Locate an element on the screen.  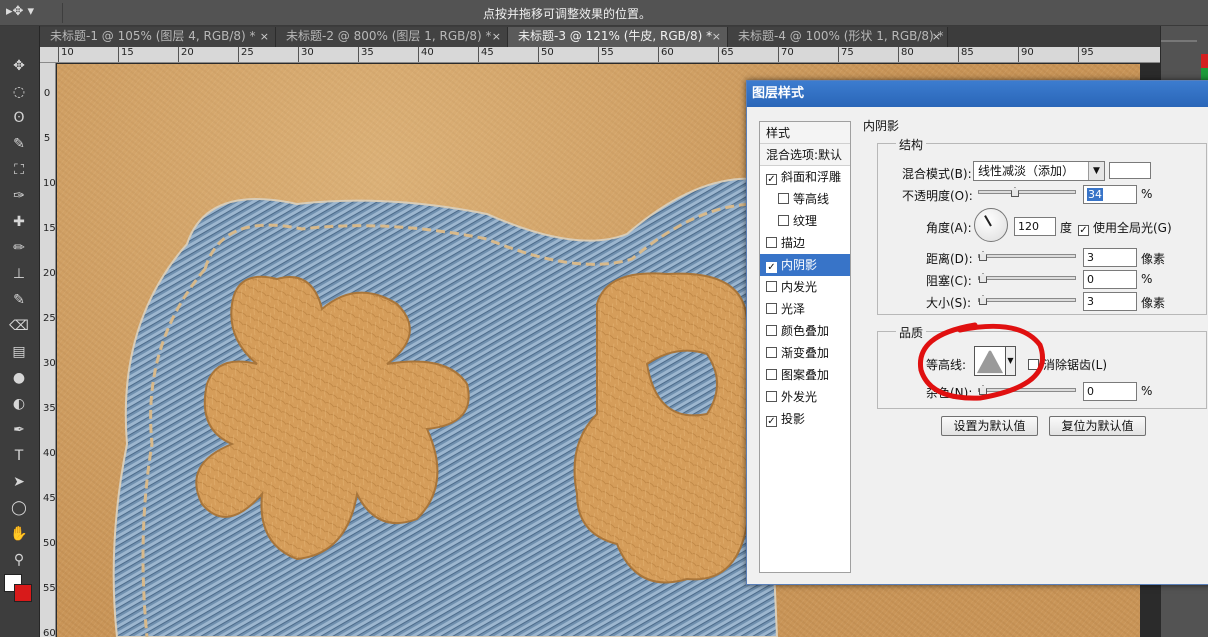
eyedropper-tool-icon: ✑ is located at coordinates (19, 196).